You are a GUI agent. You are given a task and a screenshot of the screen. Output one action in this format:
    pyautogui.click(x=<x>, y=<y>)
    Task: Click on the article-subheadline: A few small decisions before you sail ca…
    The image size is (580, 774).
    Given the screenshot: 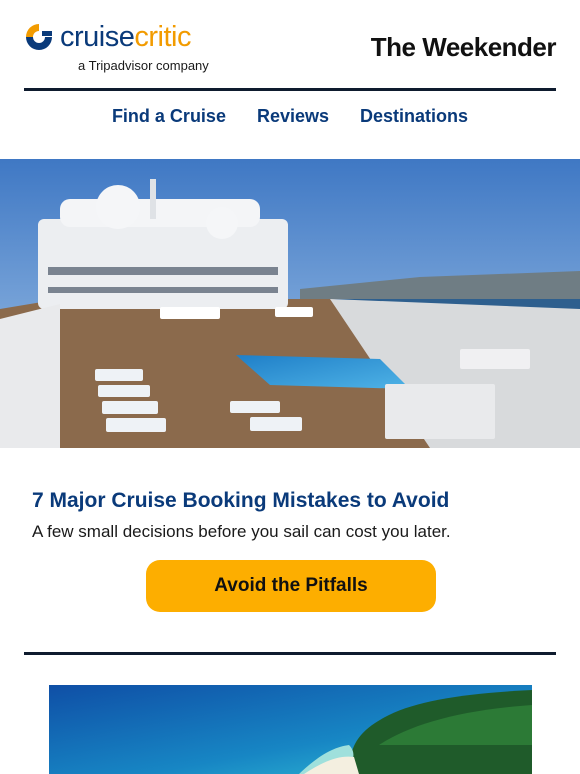 What is the action you would take?
    pyautogui.click(x=241, y=531)
    